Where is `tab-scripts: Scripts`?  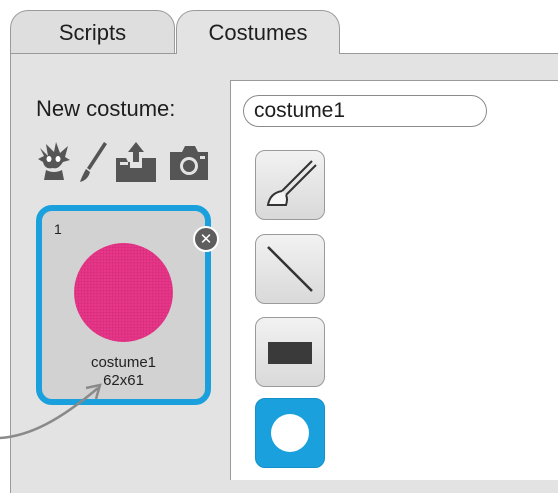
tab-scripts: Scripts is located at coordinates (92, 32).